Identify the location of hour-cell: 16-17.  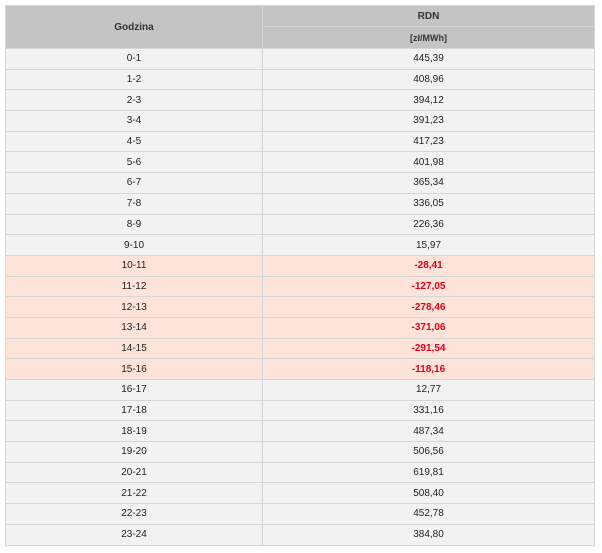
(134, 390).